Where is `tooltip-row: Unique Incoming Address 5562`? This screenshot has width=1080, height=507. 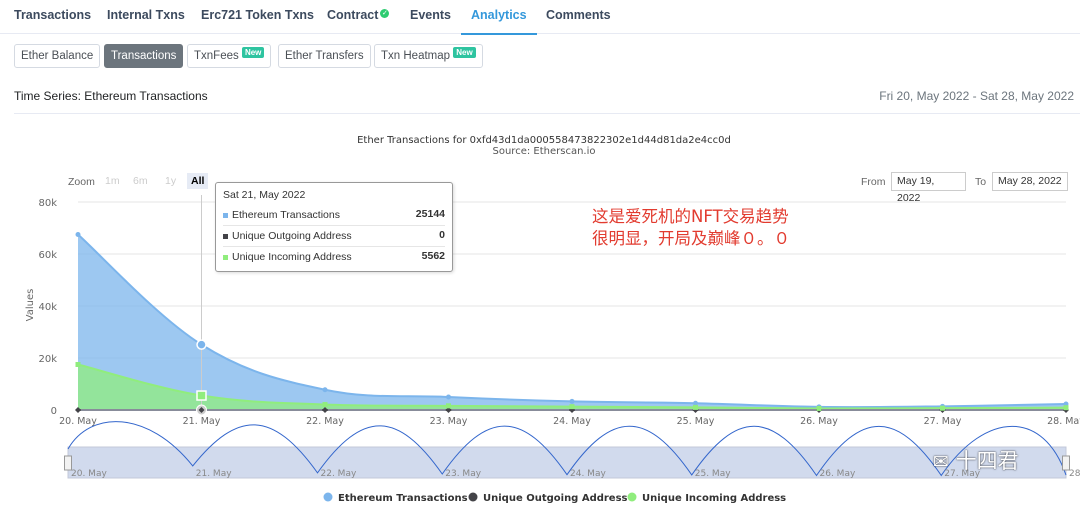
tooltip-row: Unique Incoming Address 5562 is located at coordinates (334, 257).